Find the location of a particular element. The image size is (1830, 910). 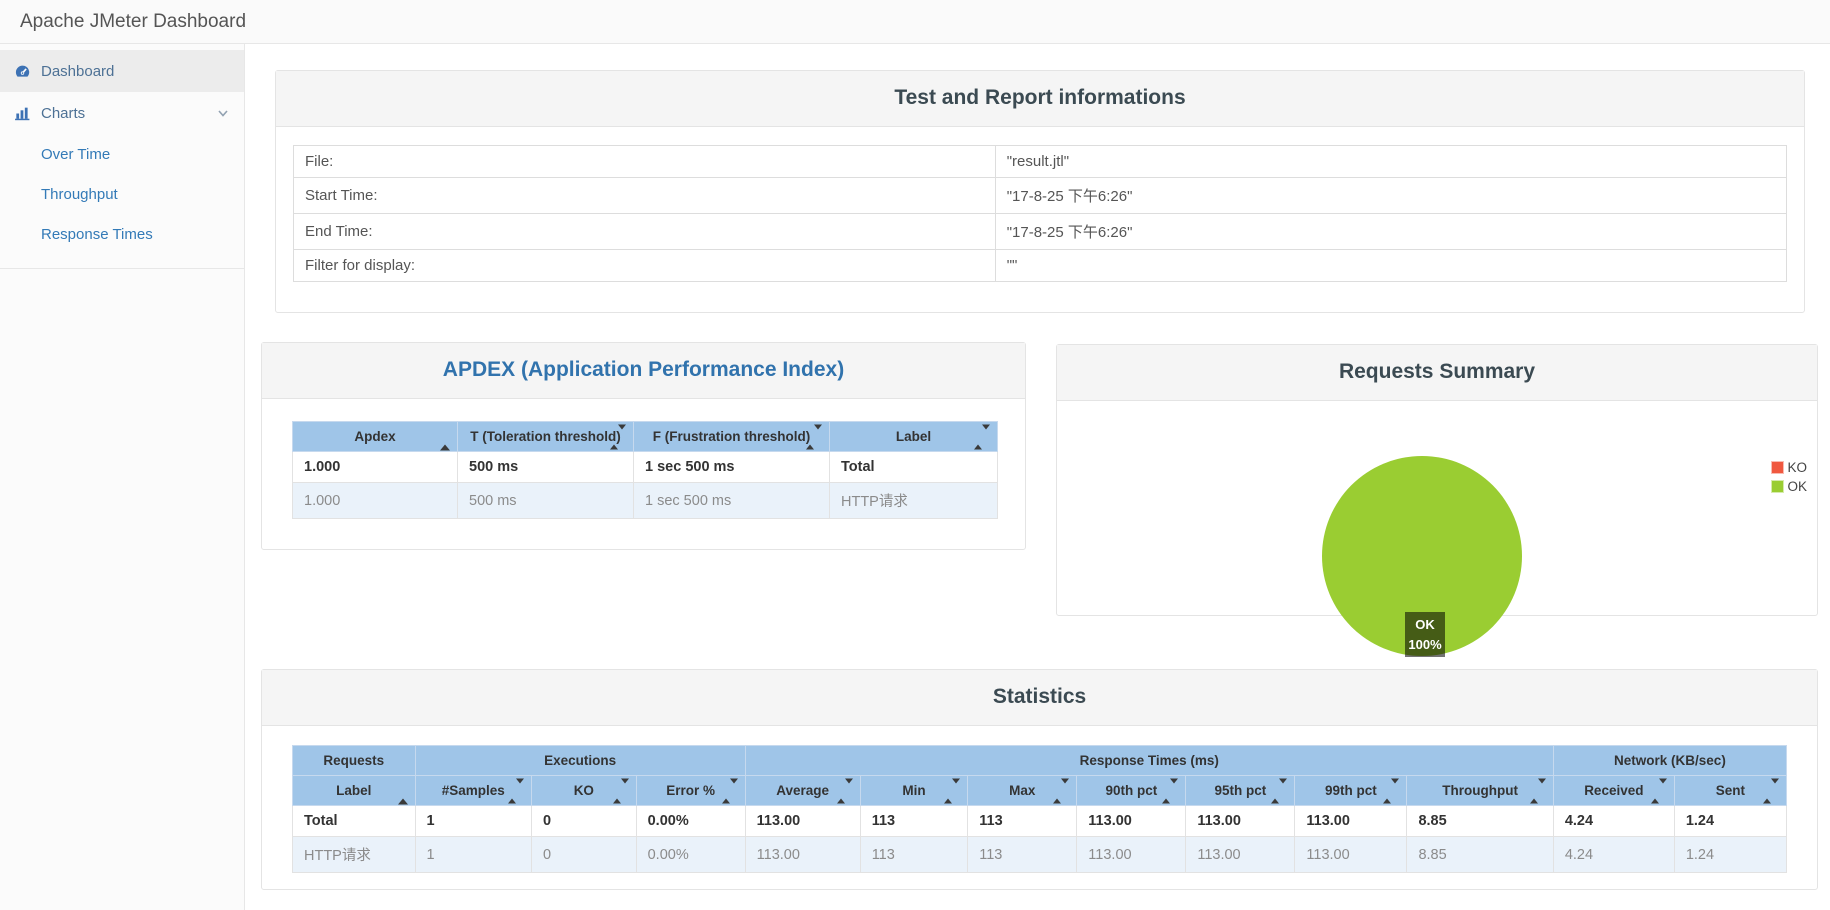

stats-col-95pct: 95th pct is located at coordinates (1240, 790).